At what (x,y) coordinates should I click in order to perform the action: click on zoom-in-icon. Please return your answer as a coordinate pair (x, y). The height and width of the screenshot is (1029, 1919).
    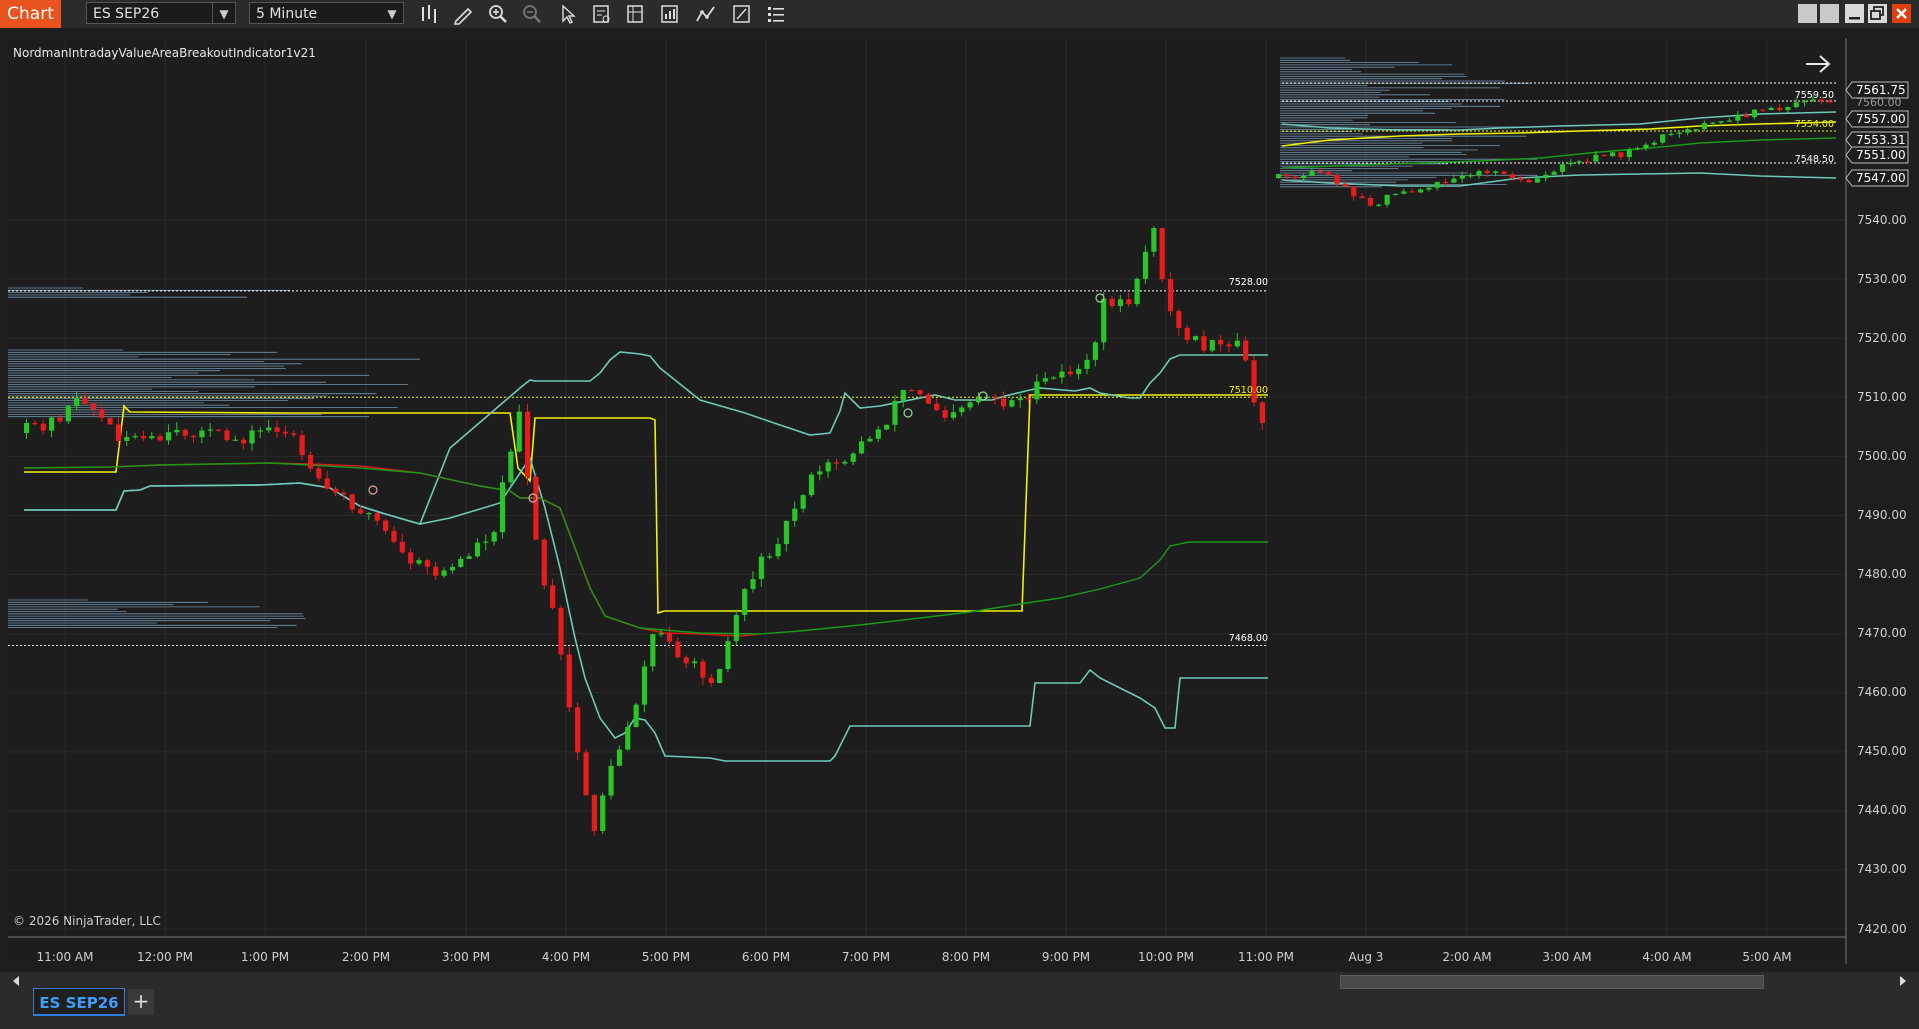
    Looking at the image, I should click on (498, 14).